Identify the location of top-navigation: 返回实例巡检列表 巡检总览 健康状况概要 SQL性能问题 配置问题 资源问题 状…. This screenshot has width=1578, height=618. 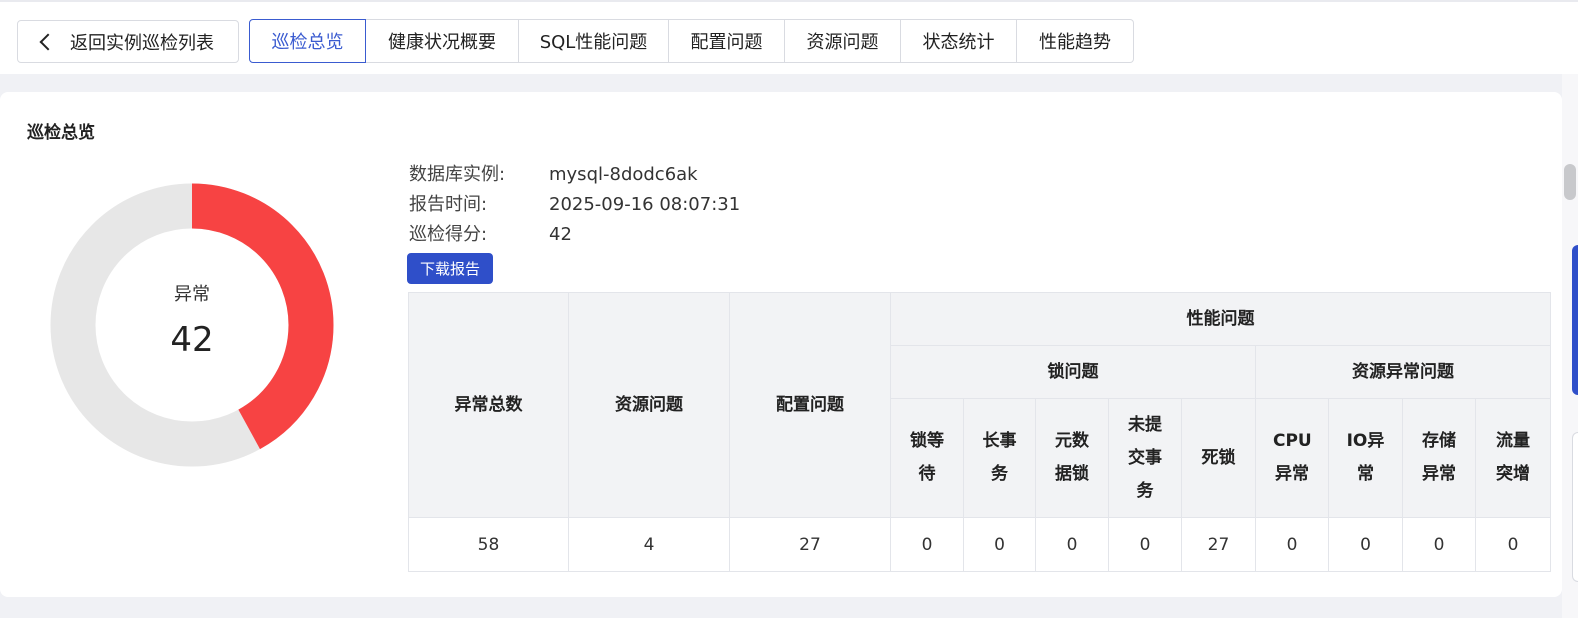
(789, 37).